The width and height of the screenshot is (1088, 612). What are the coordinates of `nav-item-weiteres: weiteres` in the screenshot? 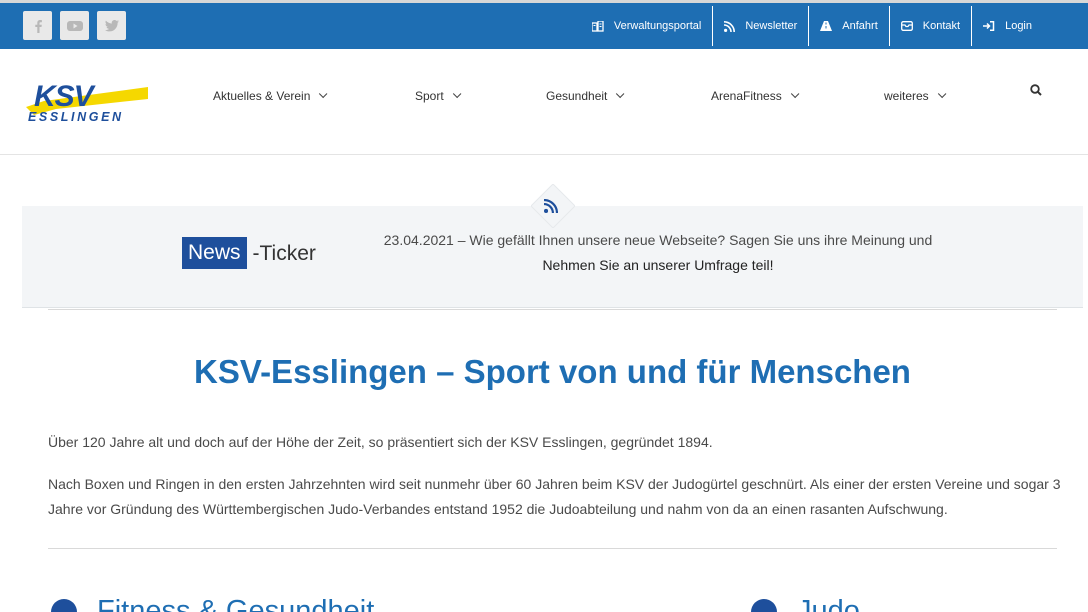 It's located at (915, 96).